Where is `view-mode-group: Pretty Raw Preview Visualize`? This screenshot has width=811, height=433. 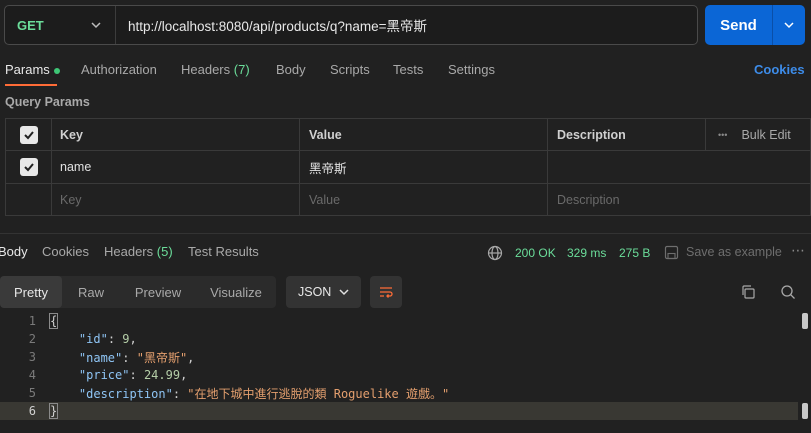
view-mode-group: Pretty Raw Preview Visualize is located at coordinates (138, 292).